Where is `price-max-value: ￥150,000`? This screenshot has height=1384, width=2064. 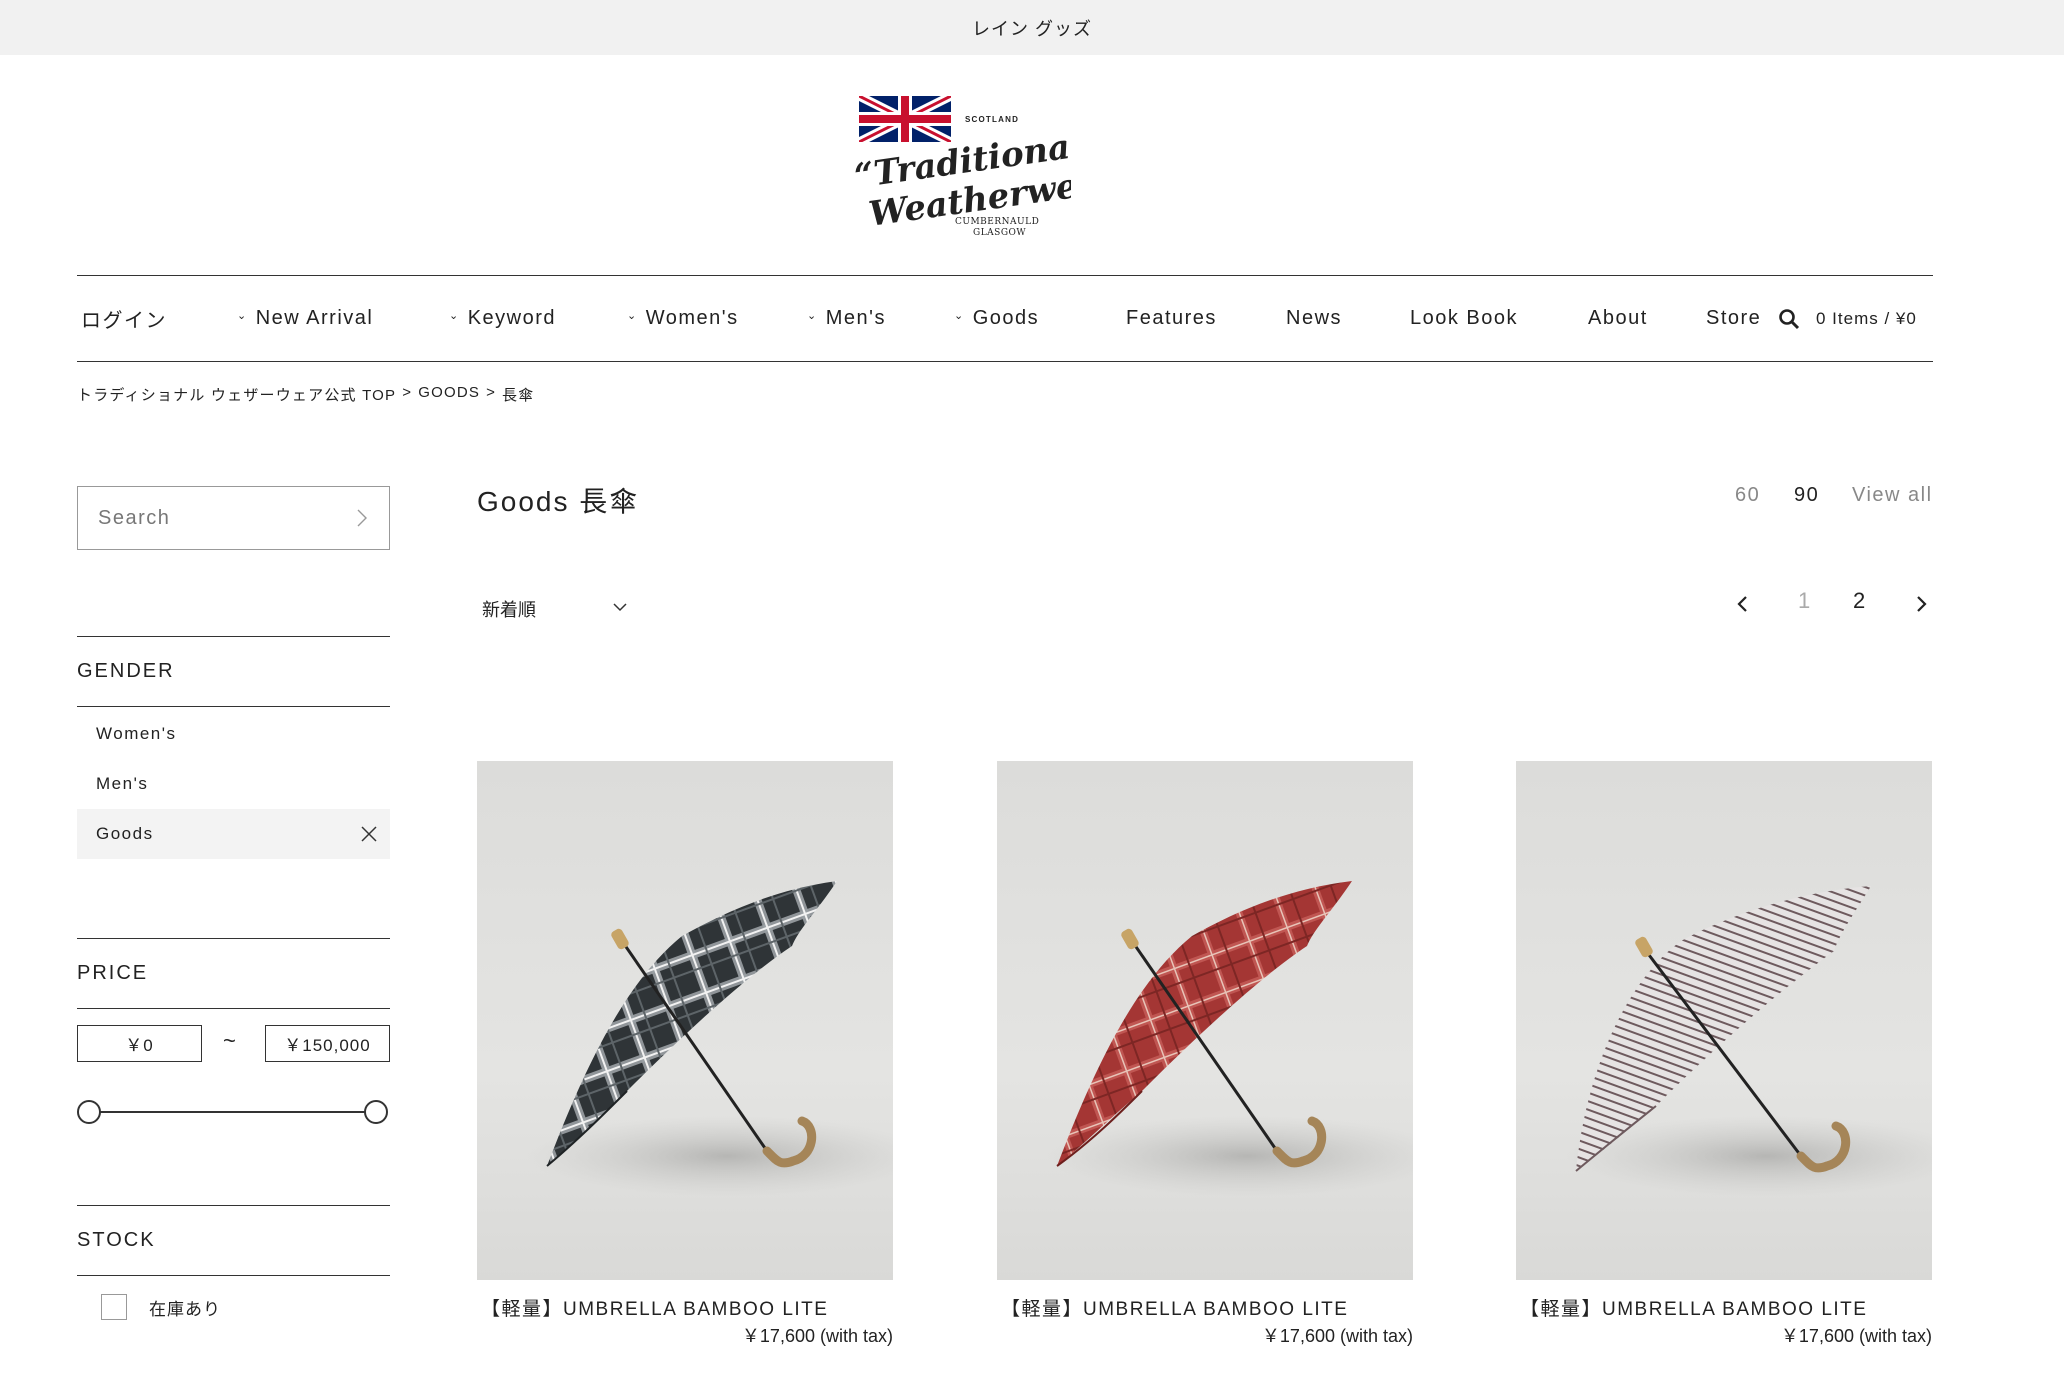
price-max-value: ￥150,000 is located at coordinates (327, 1045).